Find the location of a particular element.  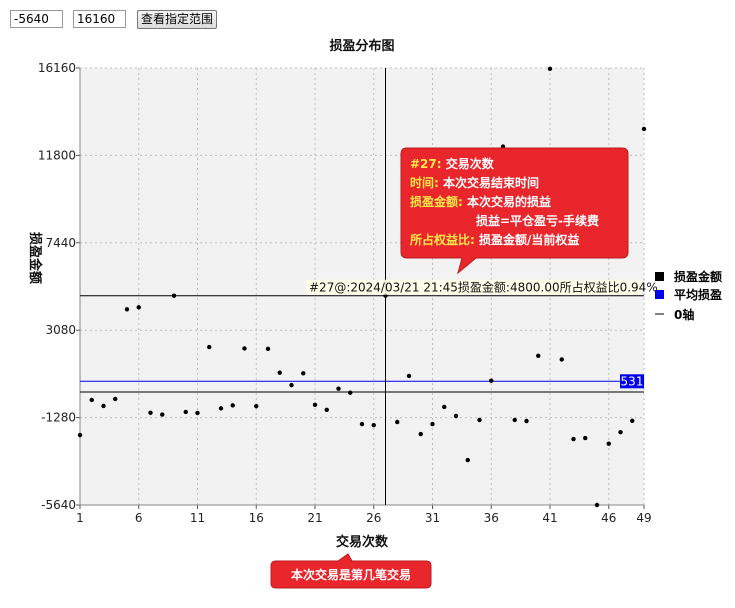

x-tick-label: 49 is located at coordinates (643, 518).